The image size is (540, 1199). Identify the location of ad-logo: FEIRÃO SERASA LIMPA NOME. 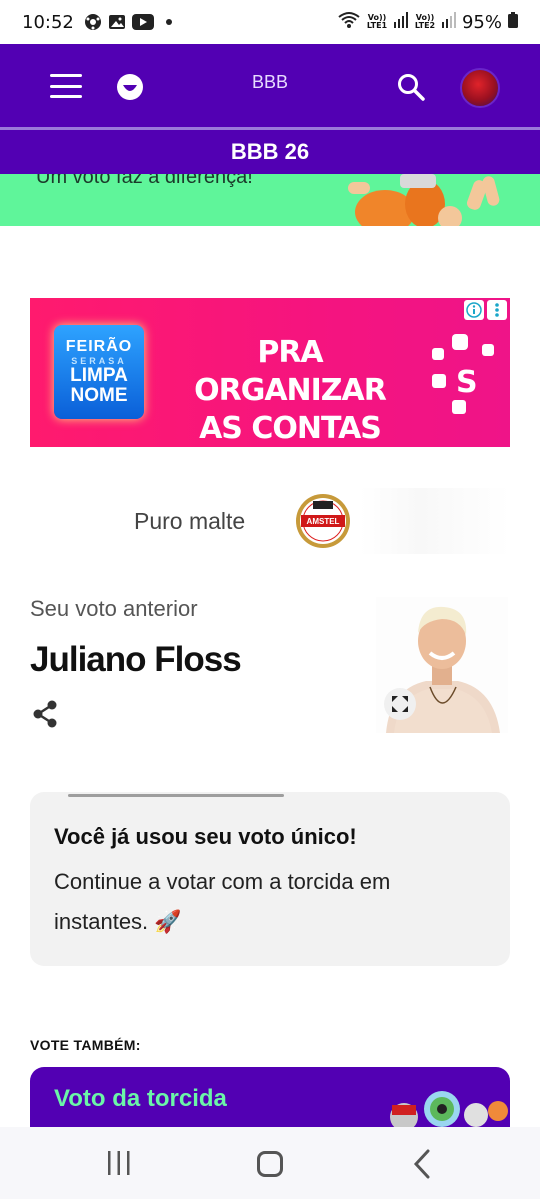
(99, 372).